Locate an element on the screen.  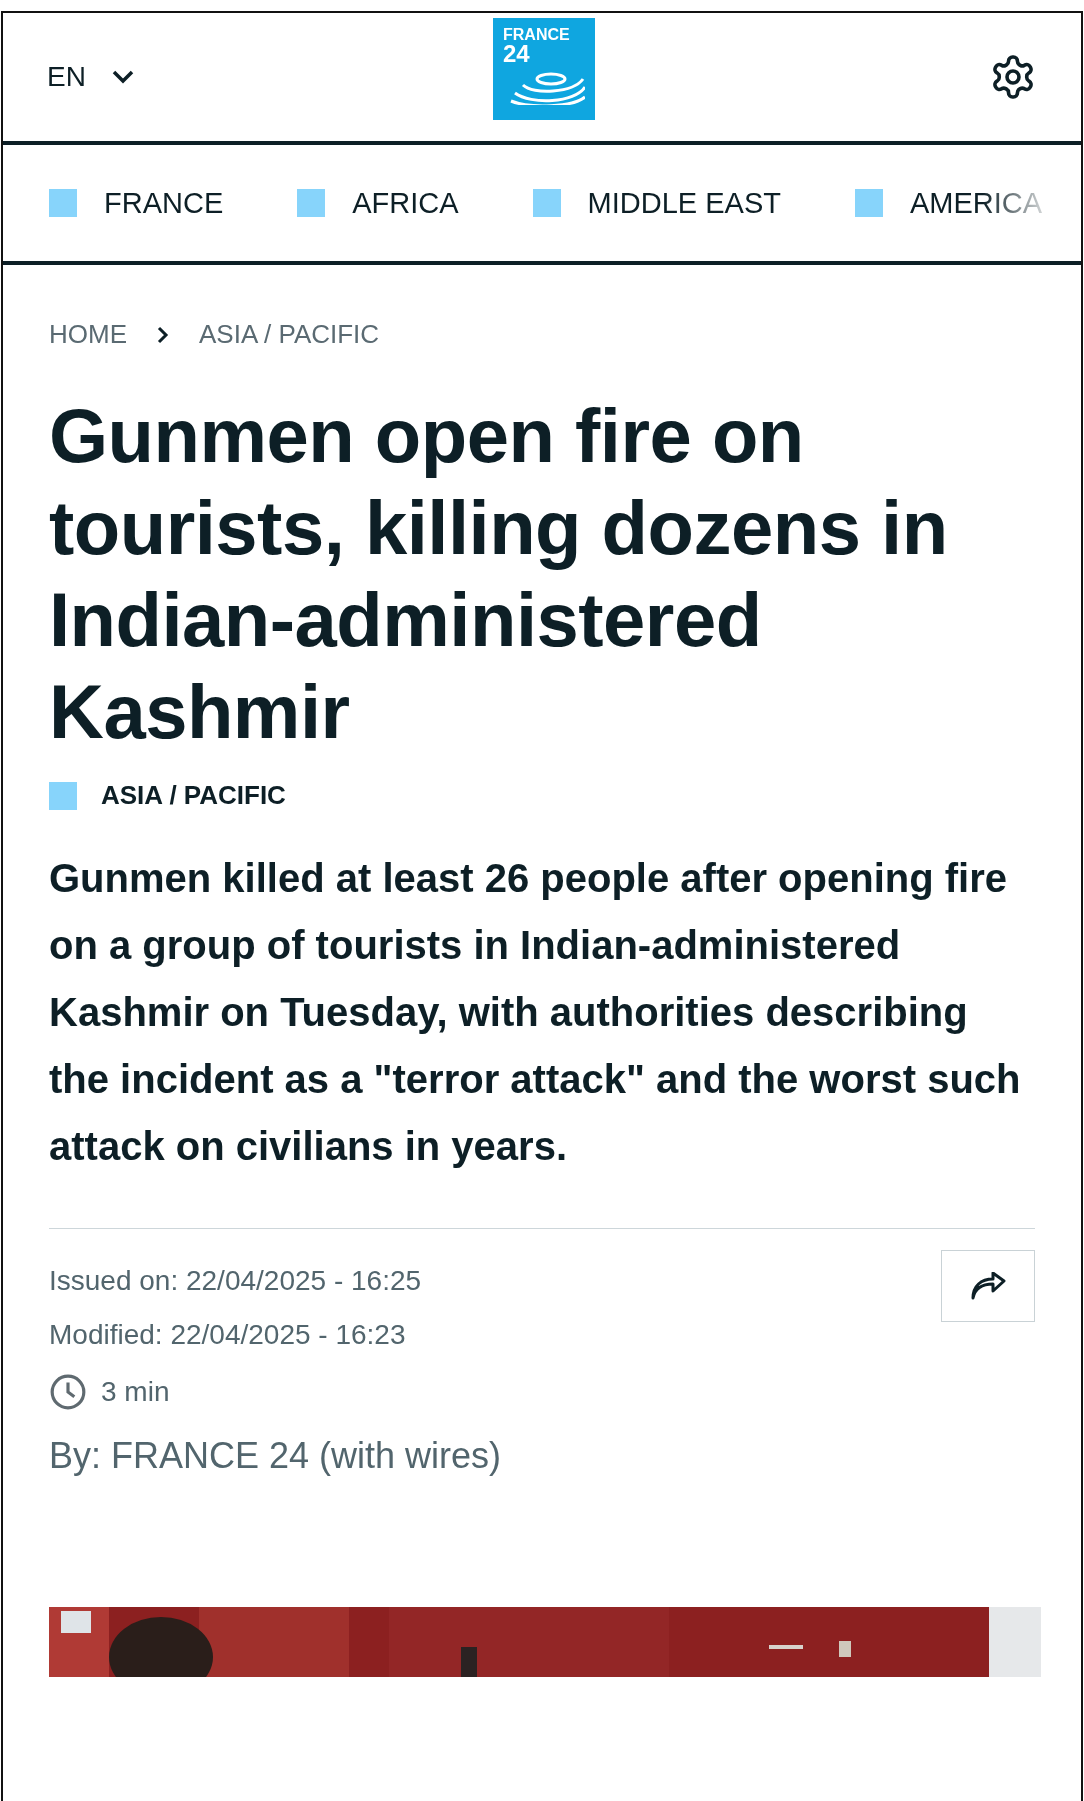
section-link: AMERICA is located at coordinates (948, 203).